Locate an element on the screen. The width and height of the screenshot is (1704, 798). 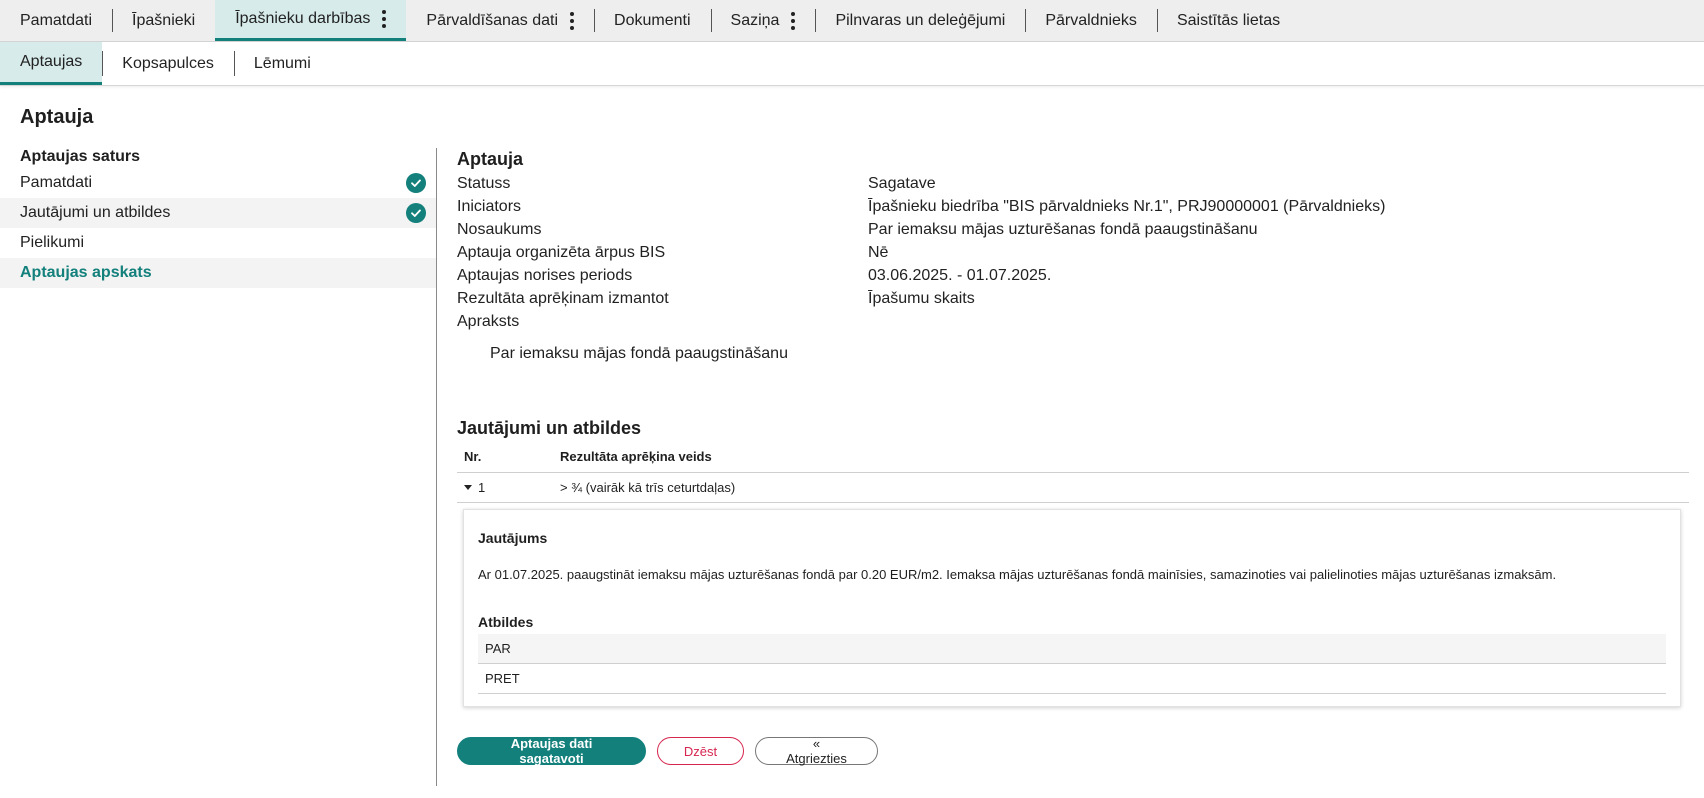
field-row: Aptauja organizēta ārpus BIS Nē is located at coordinates (1073, 252).